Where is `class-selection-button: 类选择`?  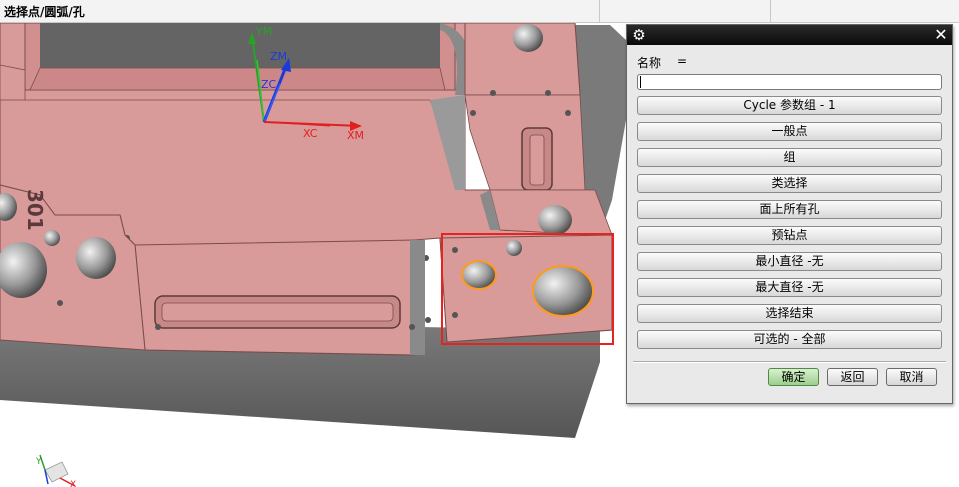
class-selection-button: 类选择 is located at coordinates (789, 183).